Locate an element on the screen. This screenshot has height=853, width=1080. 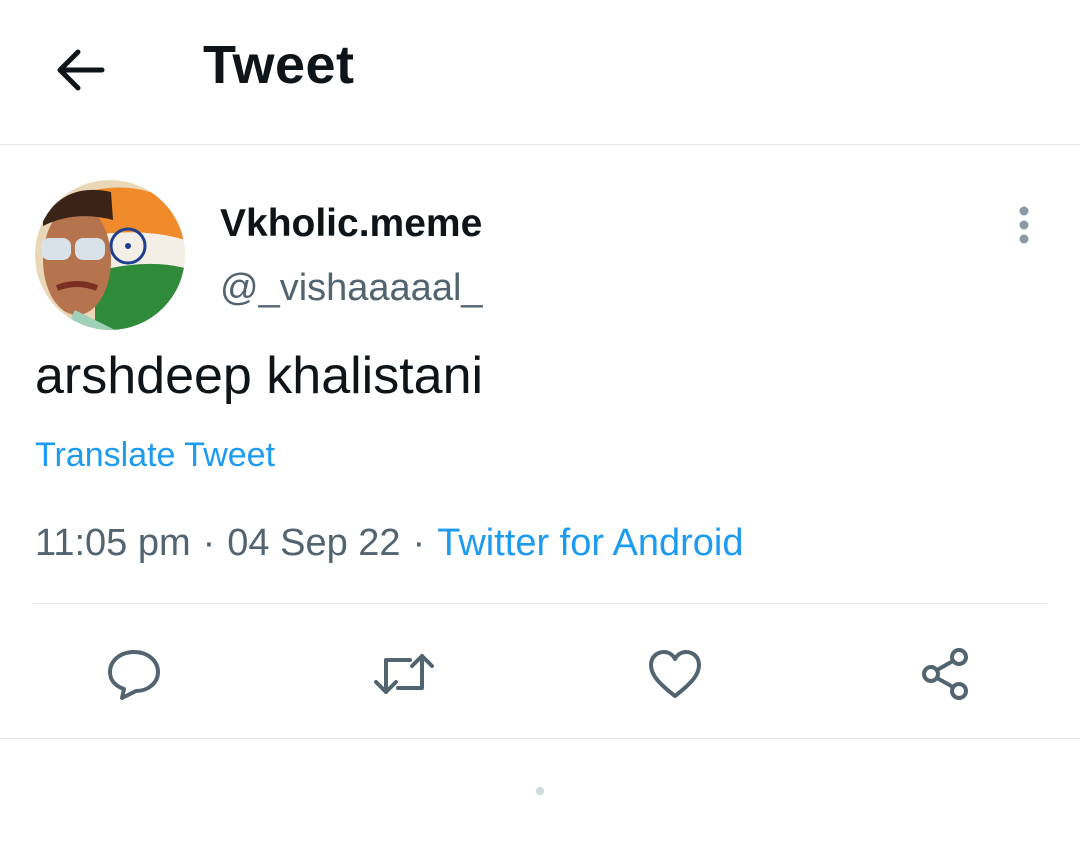
retweet-icon is located at coordinates (404, 674).